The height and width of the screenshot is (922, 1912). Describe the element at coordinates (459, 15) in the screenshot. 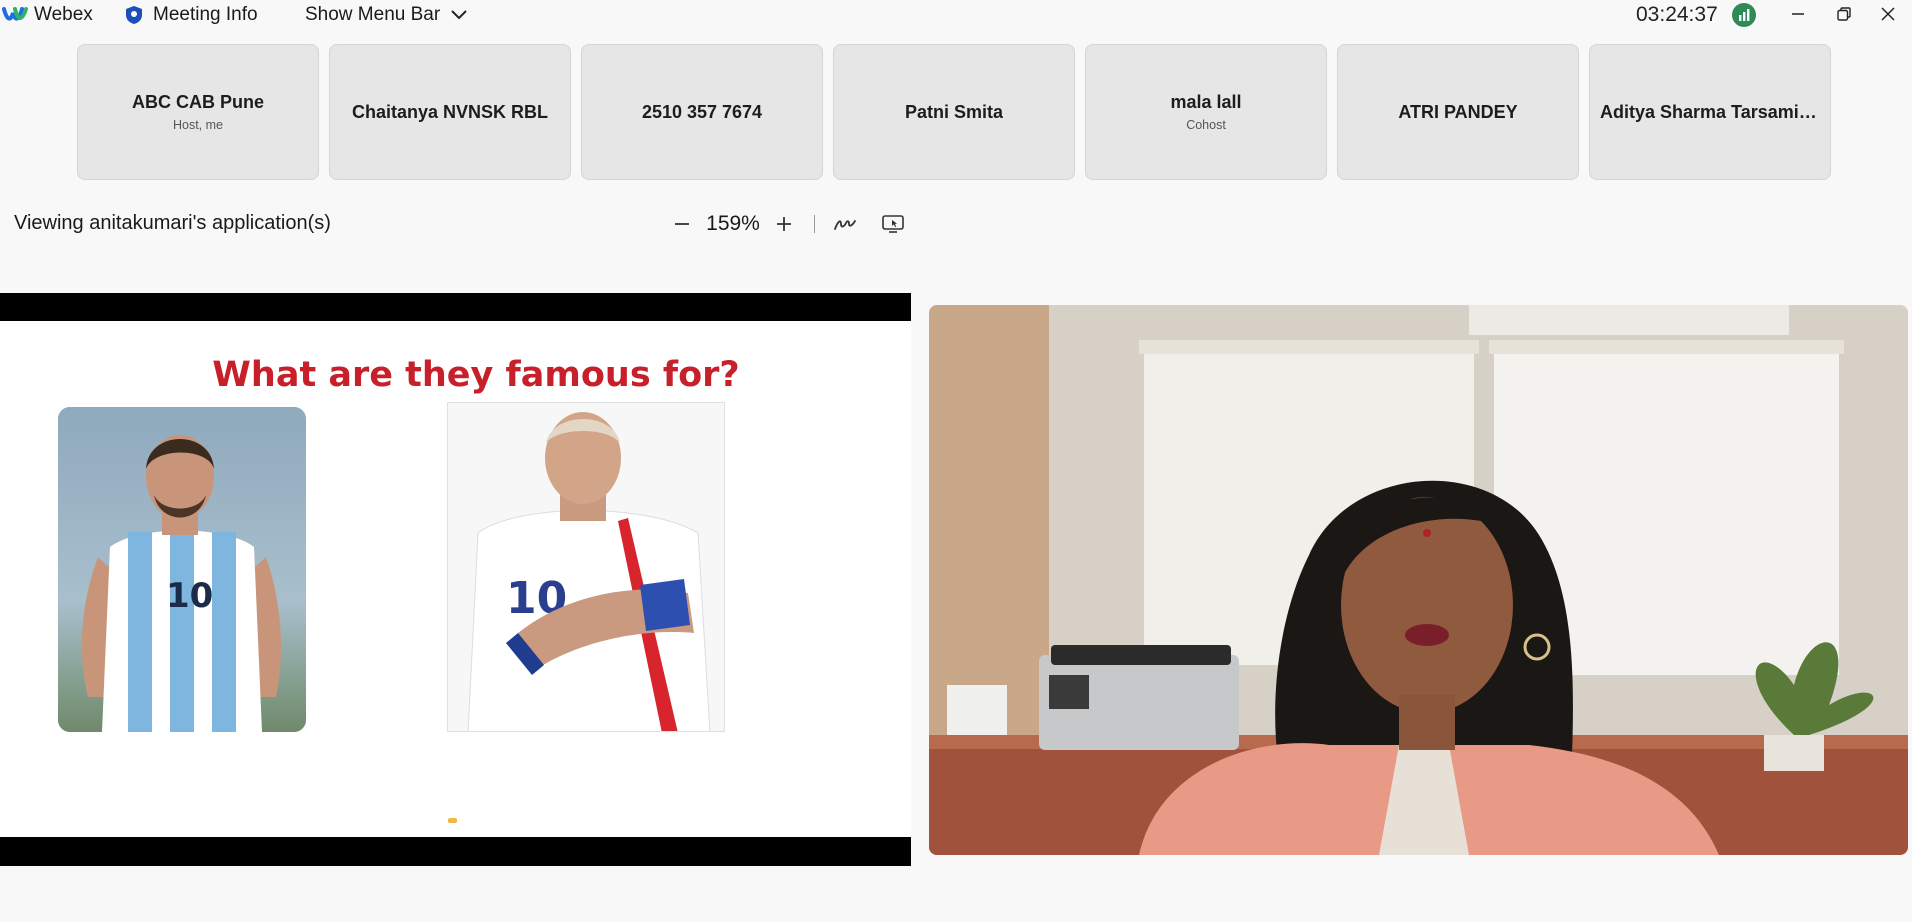

I see `chevron-down-icon` at that location.